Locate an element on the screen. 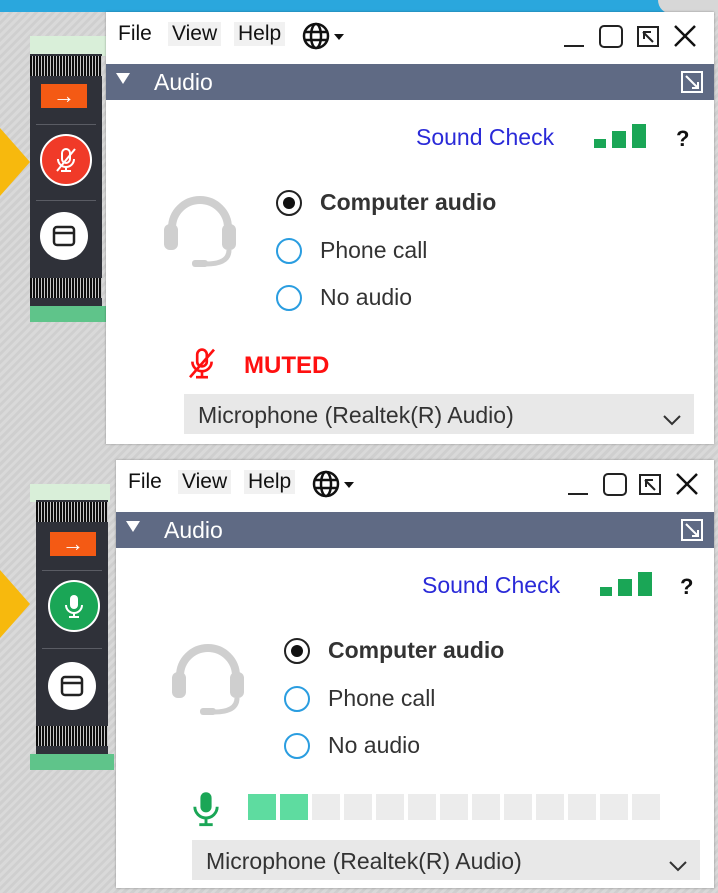 This screenshot has width=718, height=893. headset-icon is located at coordinates (208, 676).